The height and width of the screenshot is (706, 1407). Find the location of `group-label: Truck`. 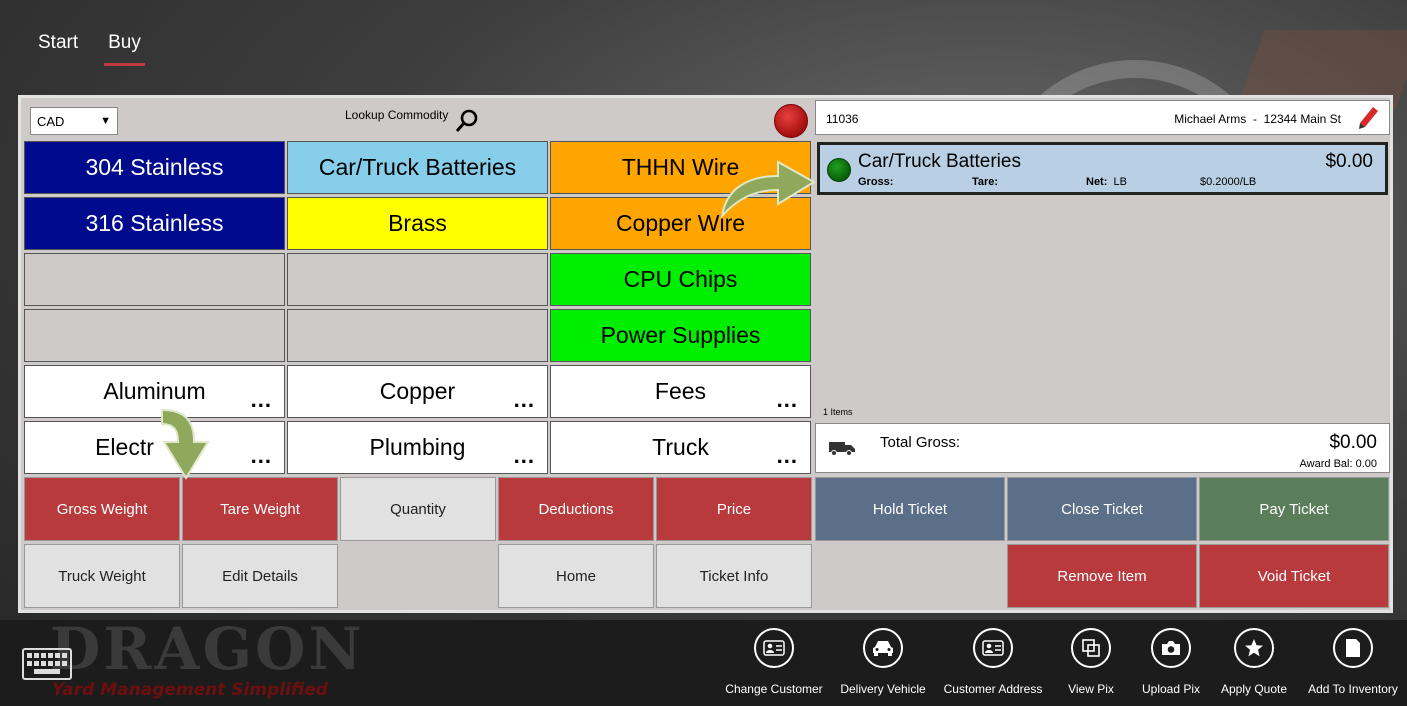

group-label: Truck is located at coordinates (680, 447).